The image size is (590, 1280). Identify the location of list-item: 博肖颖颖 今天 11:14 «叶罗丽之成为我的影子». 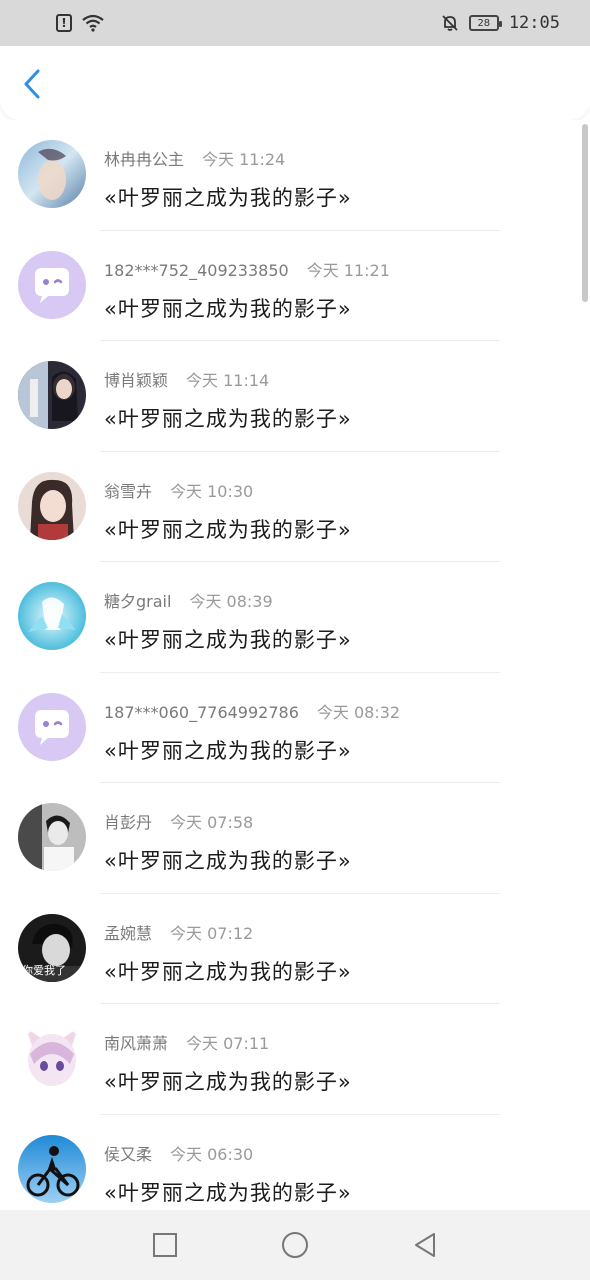
(295, 396).